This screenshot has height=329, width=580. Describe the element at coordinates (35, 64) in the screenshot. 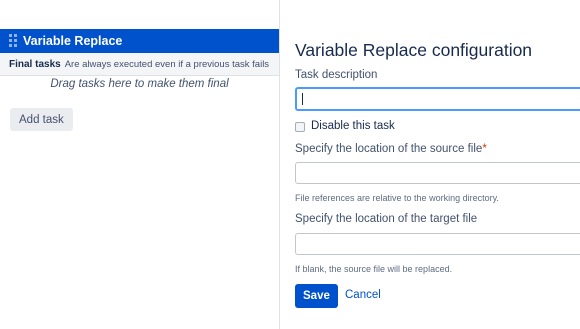

I see `final-tasks-label: Final tasks` at that location.